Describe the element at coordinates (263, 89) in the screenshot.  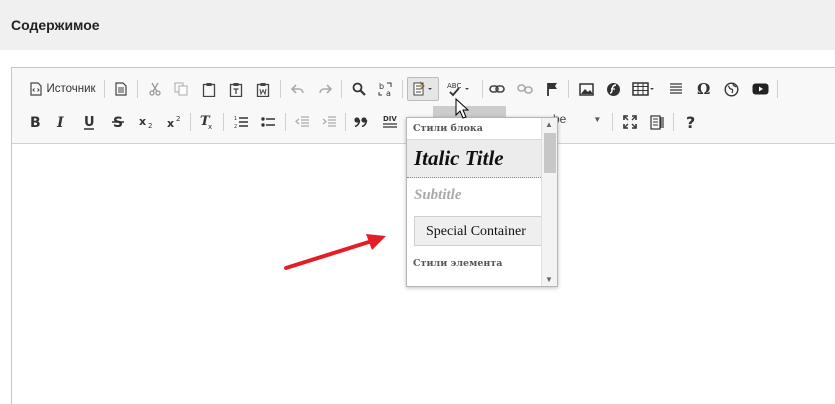
I see `paste-word-button` at that location.